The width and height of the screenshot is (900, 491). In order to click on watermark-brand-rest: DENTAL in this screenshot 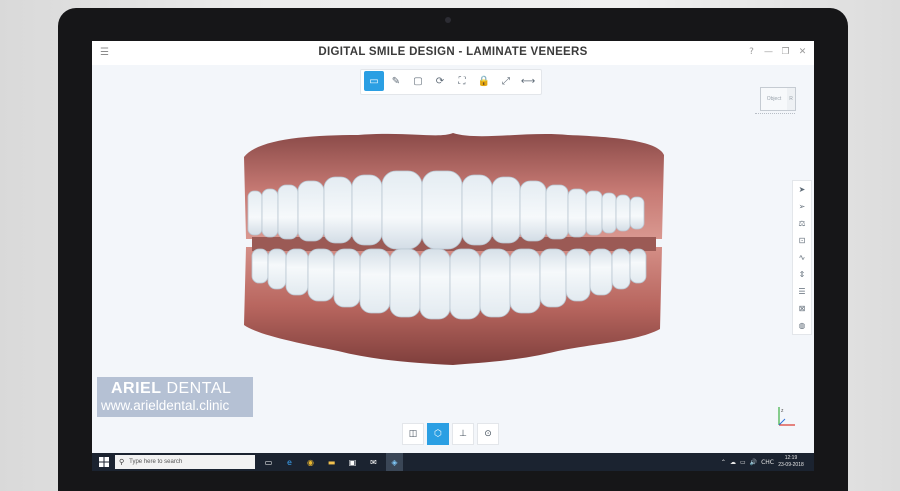, I will do `click(196, 388)`.